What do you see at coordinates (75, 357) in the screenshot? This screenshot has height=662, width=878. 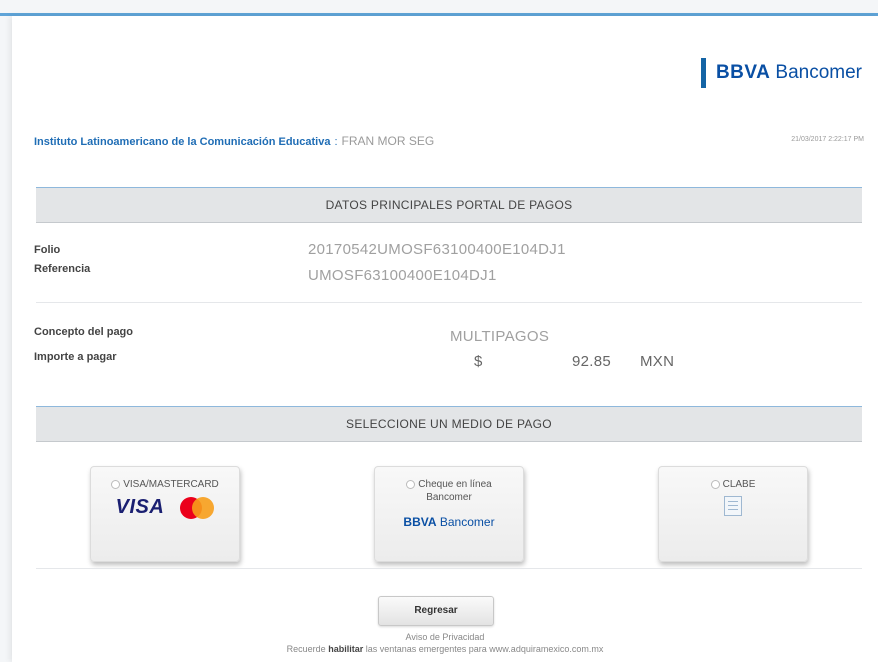 I see `importe-label: Importe a pagar` at bounding box center [75, 357].